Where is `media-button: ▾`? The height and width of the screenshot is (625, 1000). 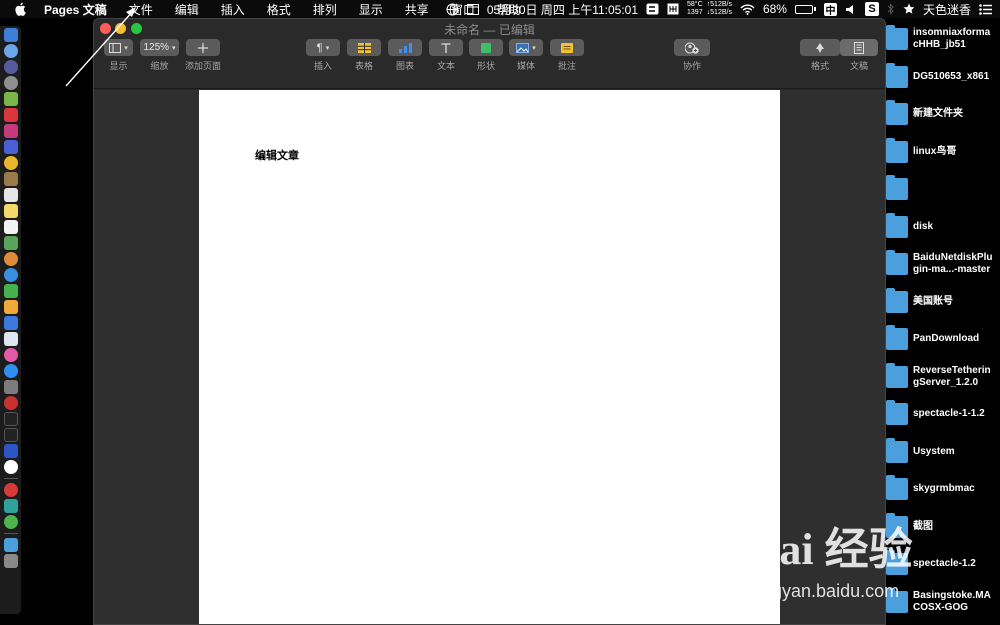 media-button: ▾ is located at coordinates (526, 47).